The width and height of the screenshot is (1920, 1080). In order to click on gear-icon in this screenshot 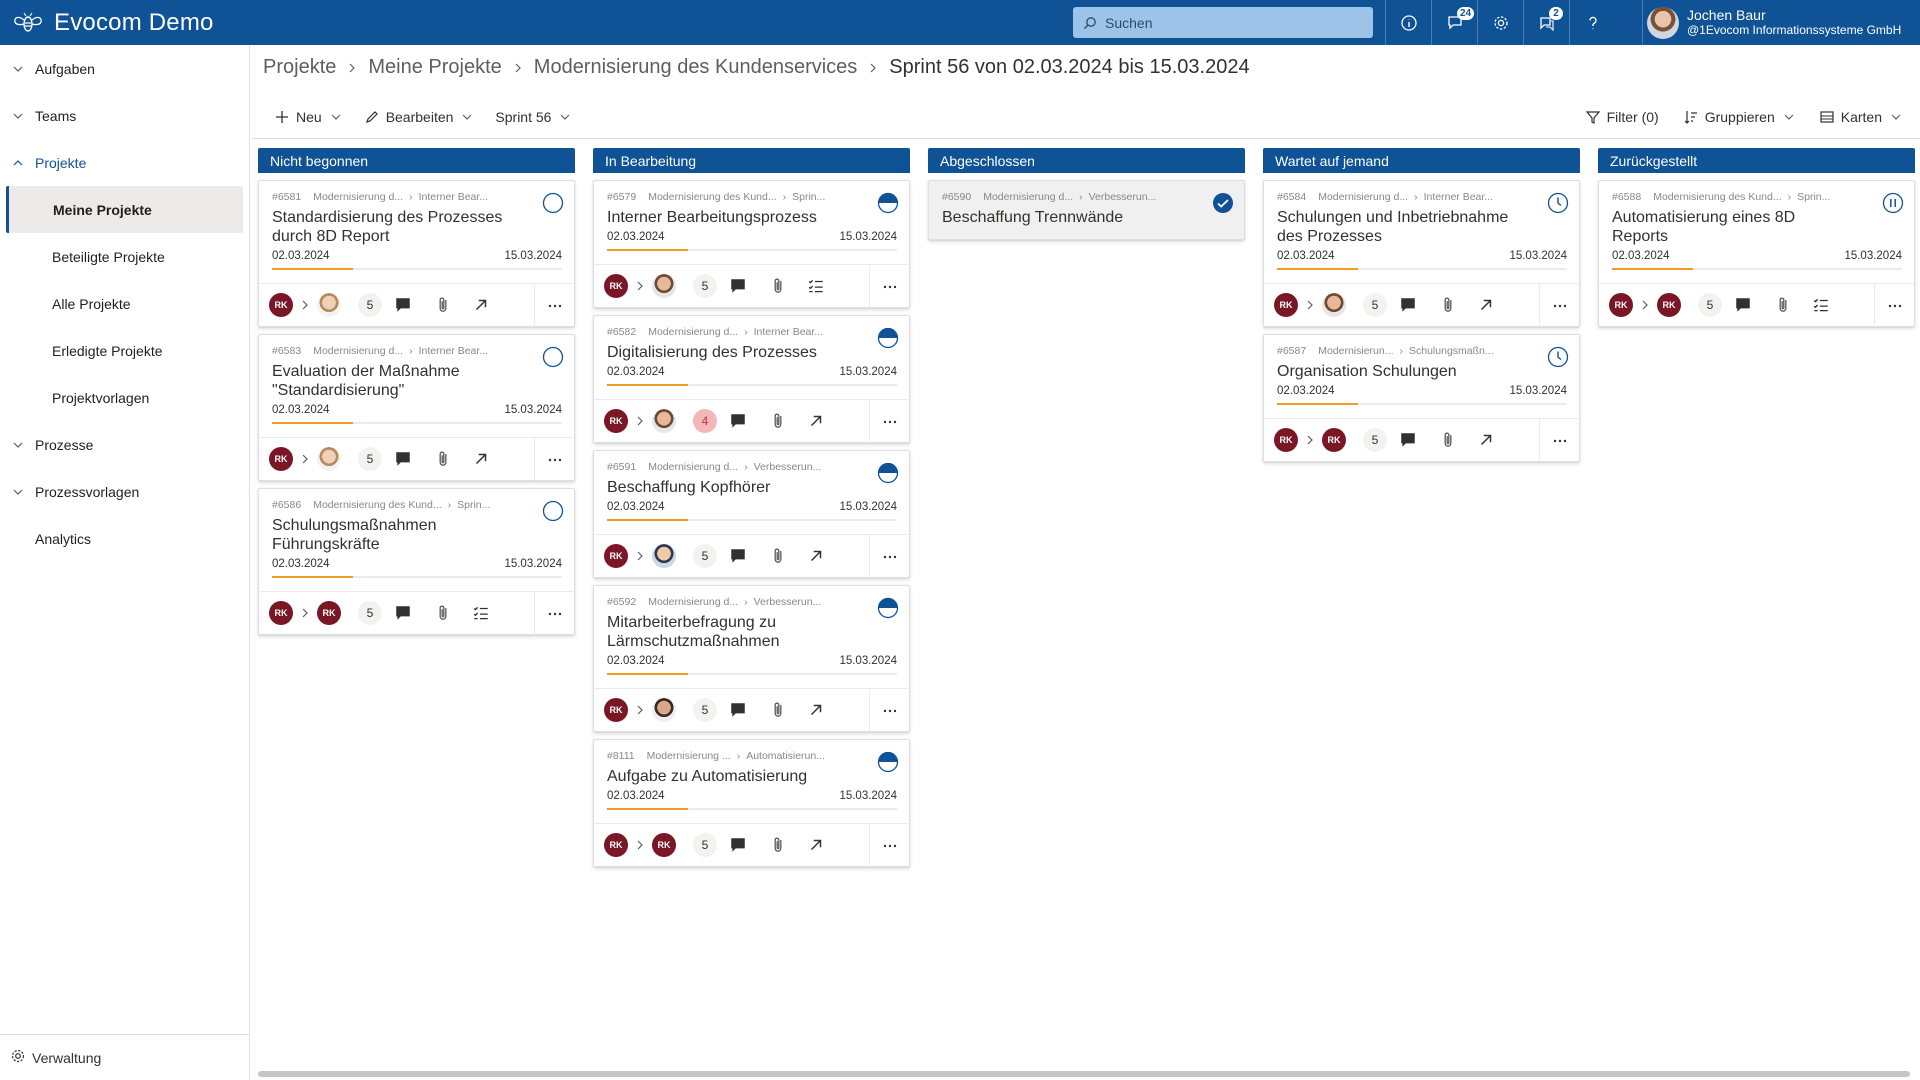, I will do `click(1500, 22)`.